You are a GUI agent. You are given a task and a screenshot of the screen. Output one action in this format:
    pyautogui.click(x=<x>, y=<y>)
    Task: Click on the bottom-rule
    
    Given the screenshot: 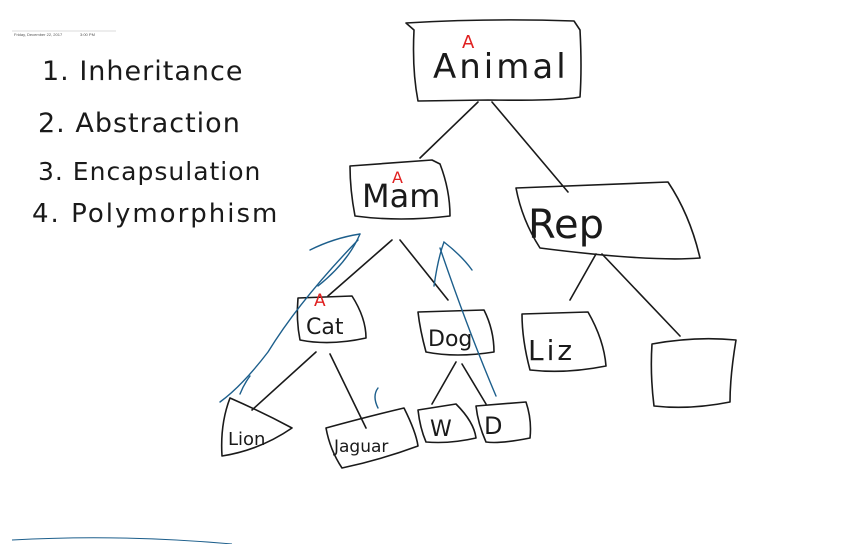 What is the action you would take?
    pyautogui.click(x=122, y=540)
    